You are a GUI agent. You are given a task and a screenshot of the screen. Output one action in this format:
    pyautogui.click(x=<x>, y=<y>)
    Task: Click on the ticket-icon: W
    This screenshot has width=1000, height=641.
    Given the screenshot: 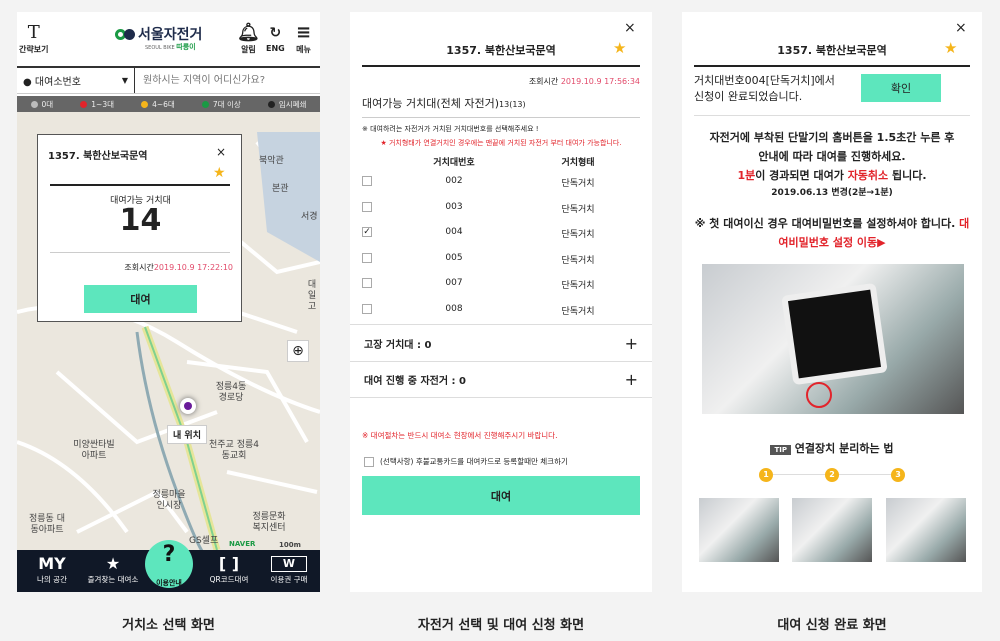 What is the action you would take?
    pyautogui.click(x=289, y=564)
    